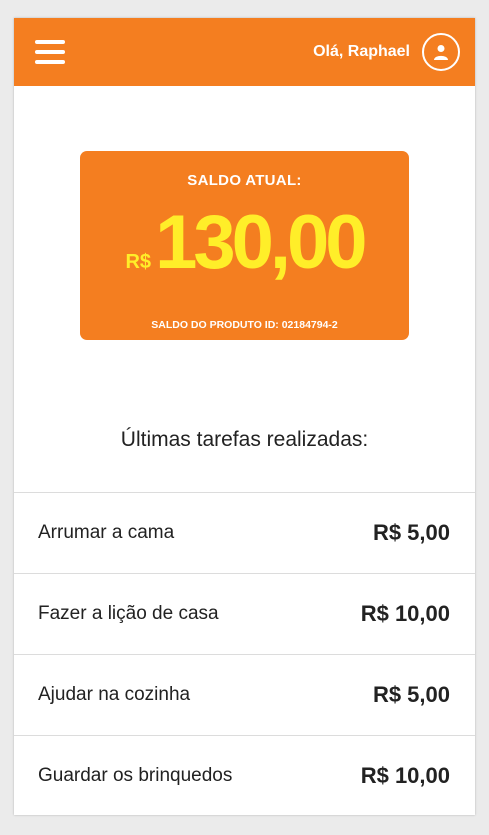 Image resolution: width=489 pixels, height=835 pixels. Describe the element at coordinates (244, 180) in the screenshot. I see `balance-label: SALDO ATUAL:` at that location.